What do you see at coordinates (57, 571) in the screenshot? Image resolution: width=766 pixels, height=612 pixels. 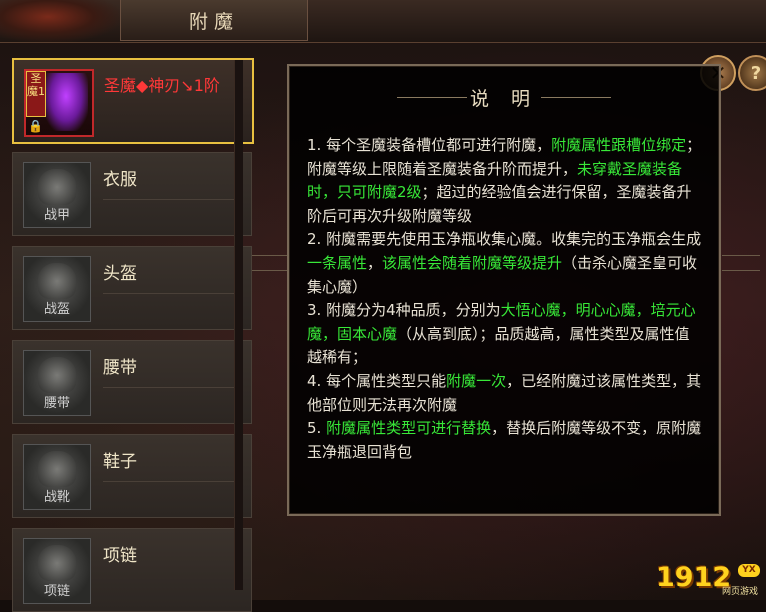 I see `necklace-icon: 项链` at bounding box center [57, 571].